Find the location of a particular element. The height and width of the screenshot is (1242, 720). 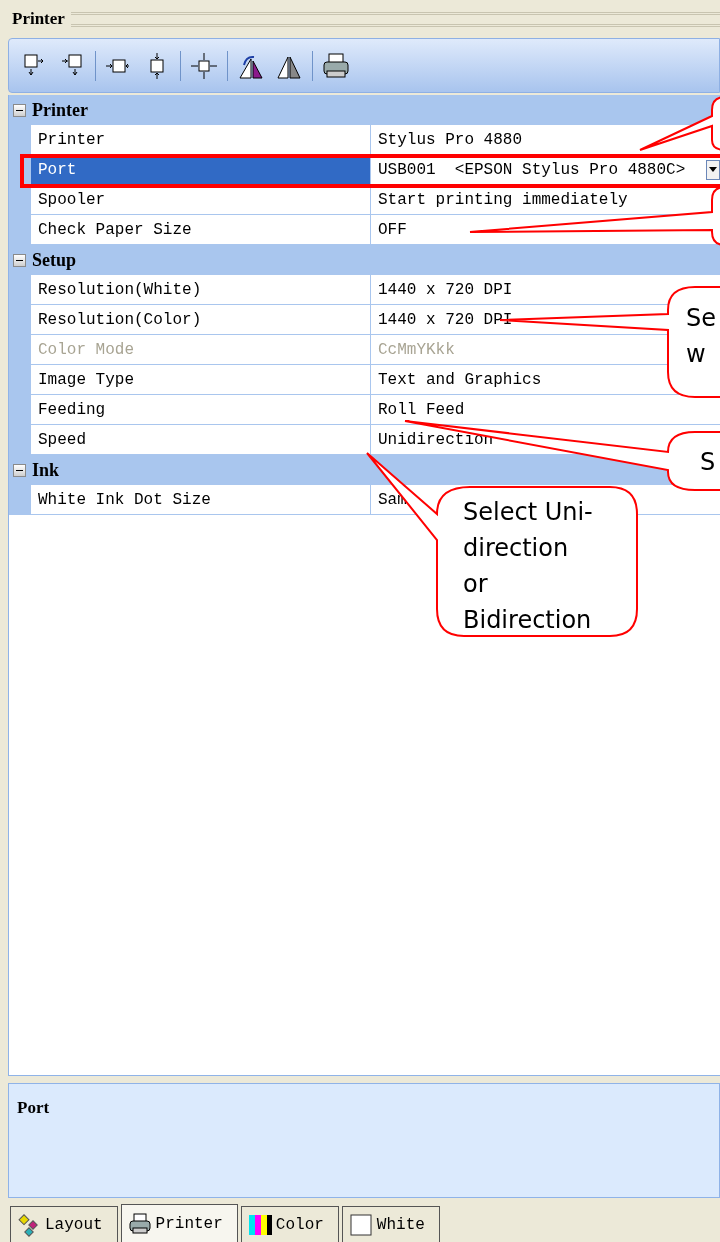

property-value: OFF is located at coordinates (392, 229).